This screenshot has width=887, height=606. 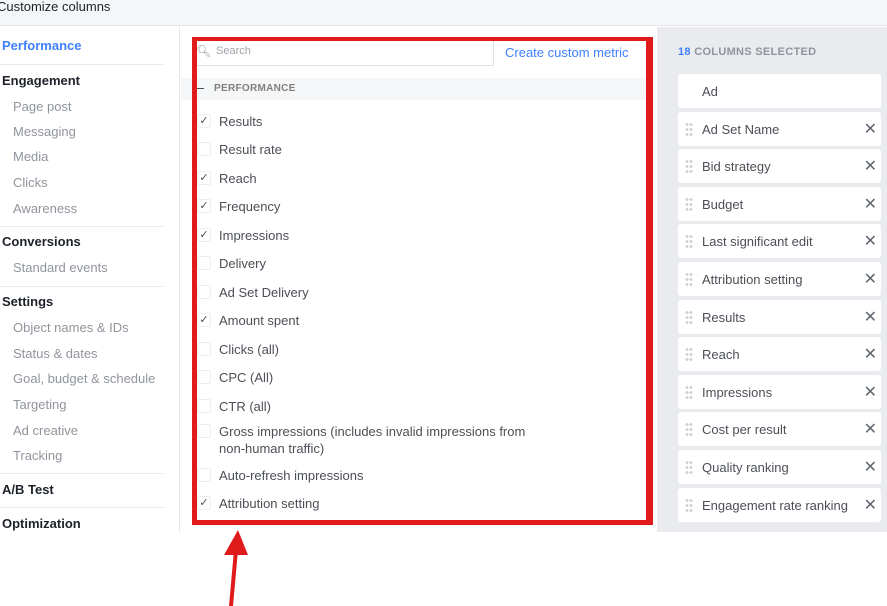 I want to click on annotation-arrow, so click(x=236, y=568).